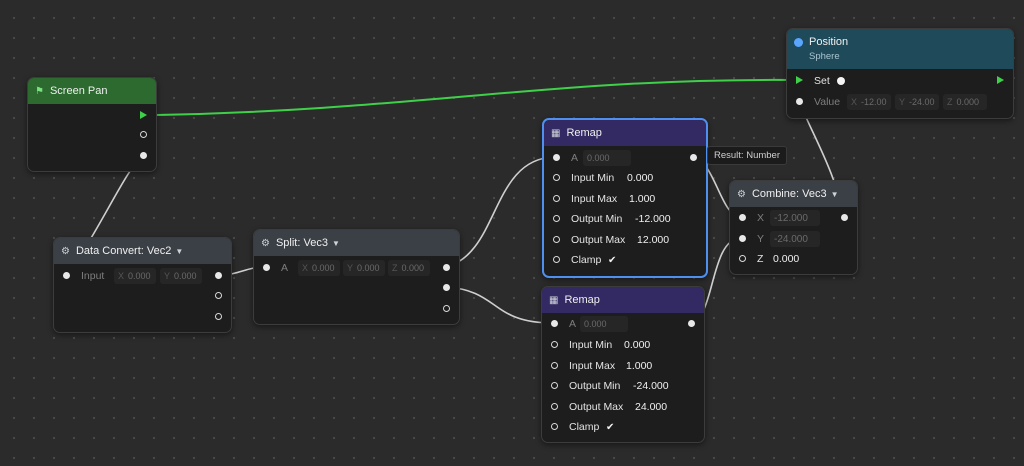 This screenshot has width=1024, height=466. What do you see at coordinates (795, 239) in the screenshot?
I see `y-field: -24.000` at bounding box center [795, 239].